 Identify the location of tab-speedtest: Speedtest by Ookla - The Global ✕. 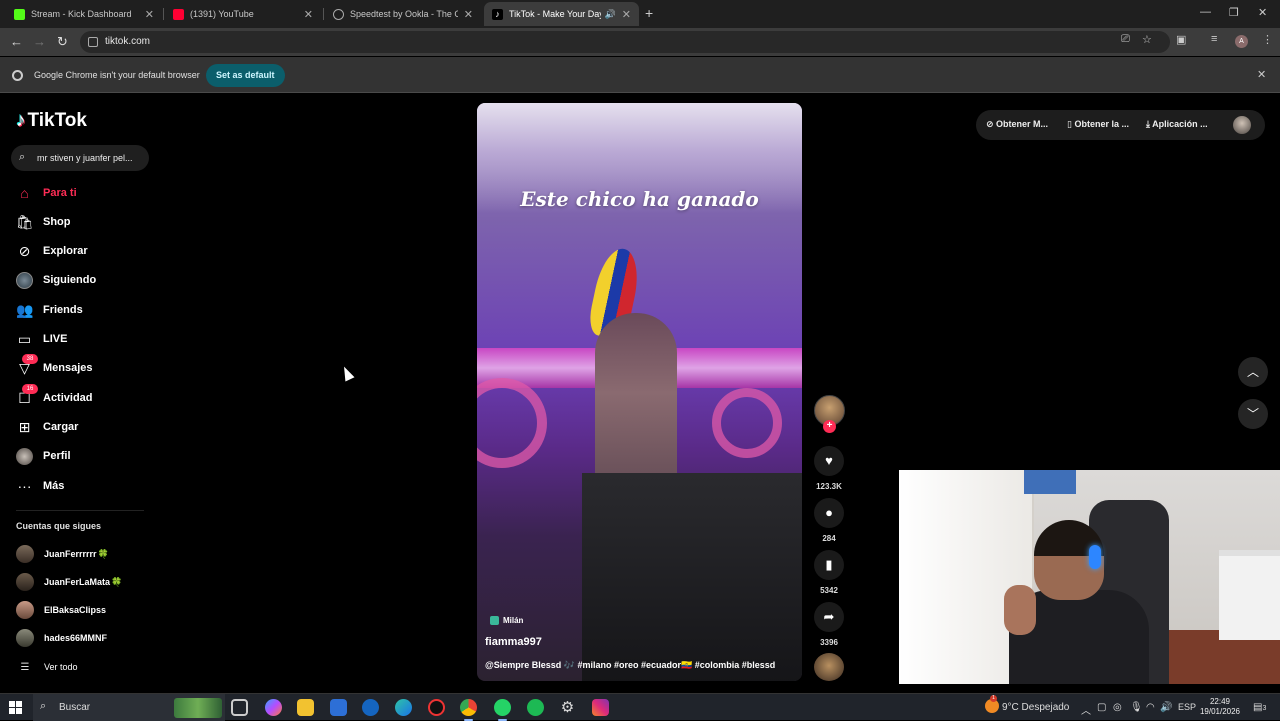
(403, 14).